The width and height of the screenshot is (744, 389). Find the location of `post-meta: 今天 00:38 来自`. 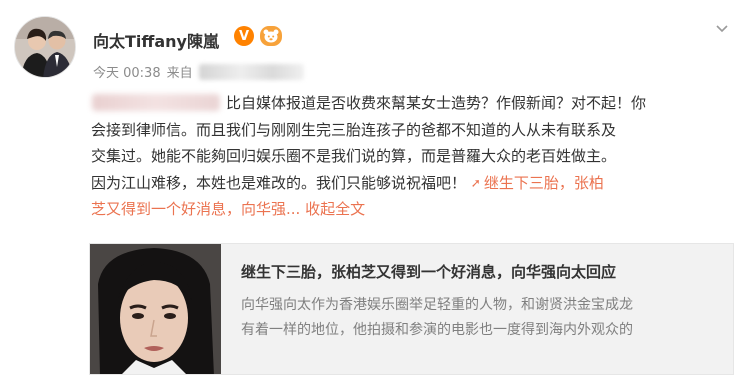

post-meta: 今天 00:38 来自 is located at coordinates (198, 71).